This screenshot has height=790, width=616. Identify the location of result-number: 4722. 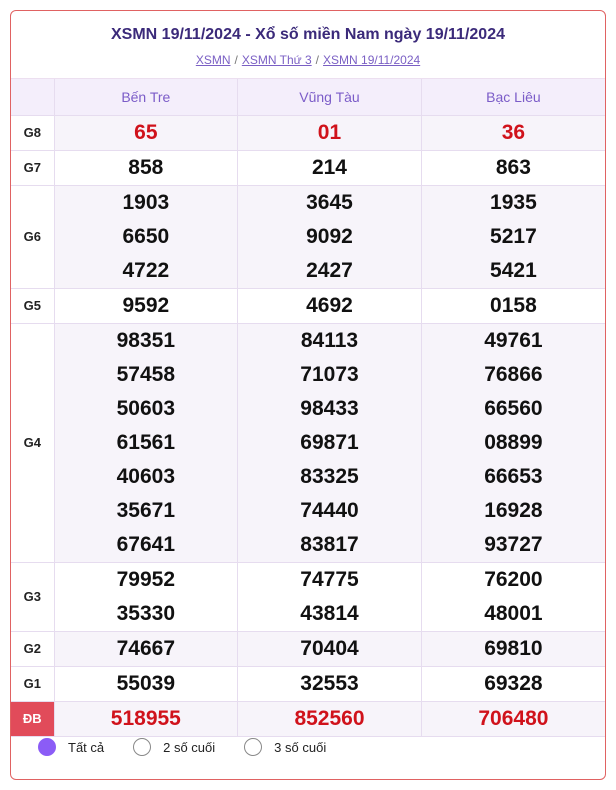
(146, 270).